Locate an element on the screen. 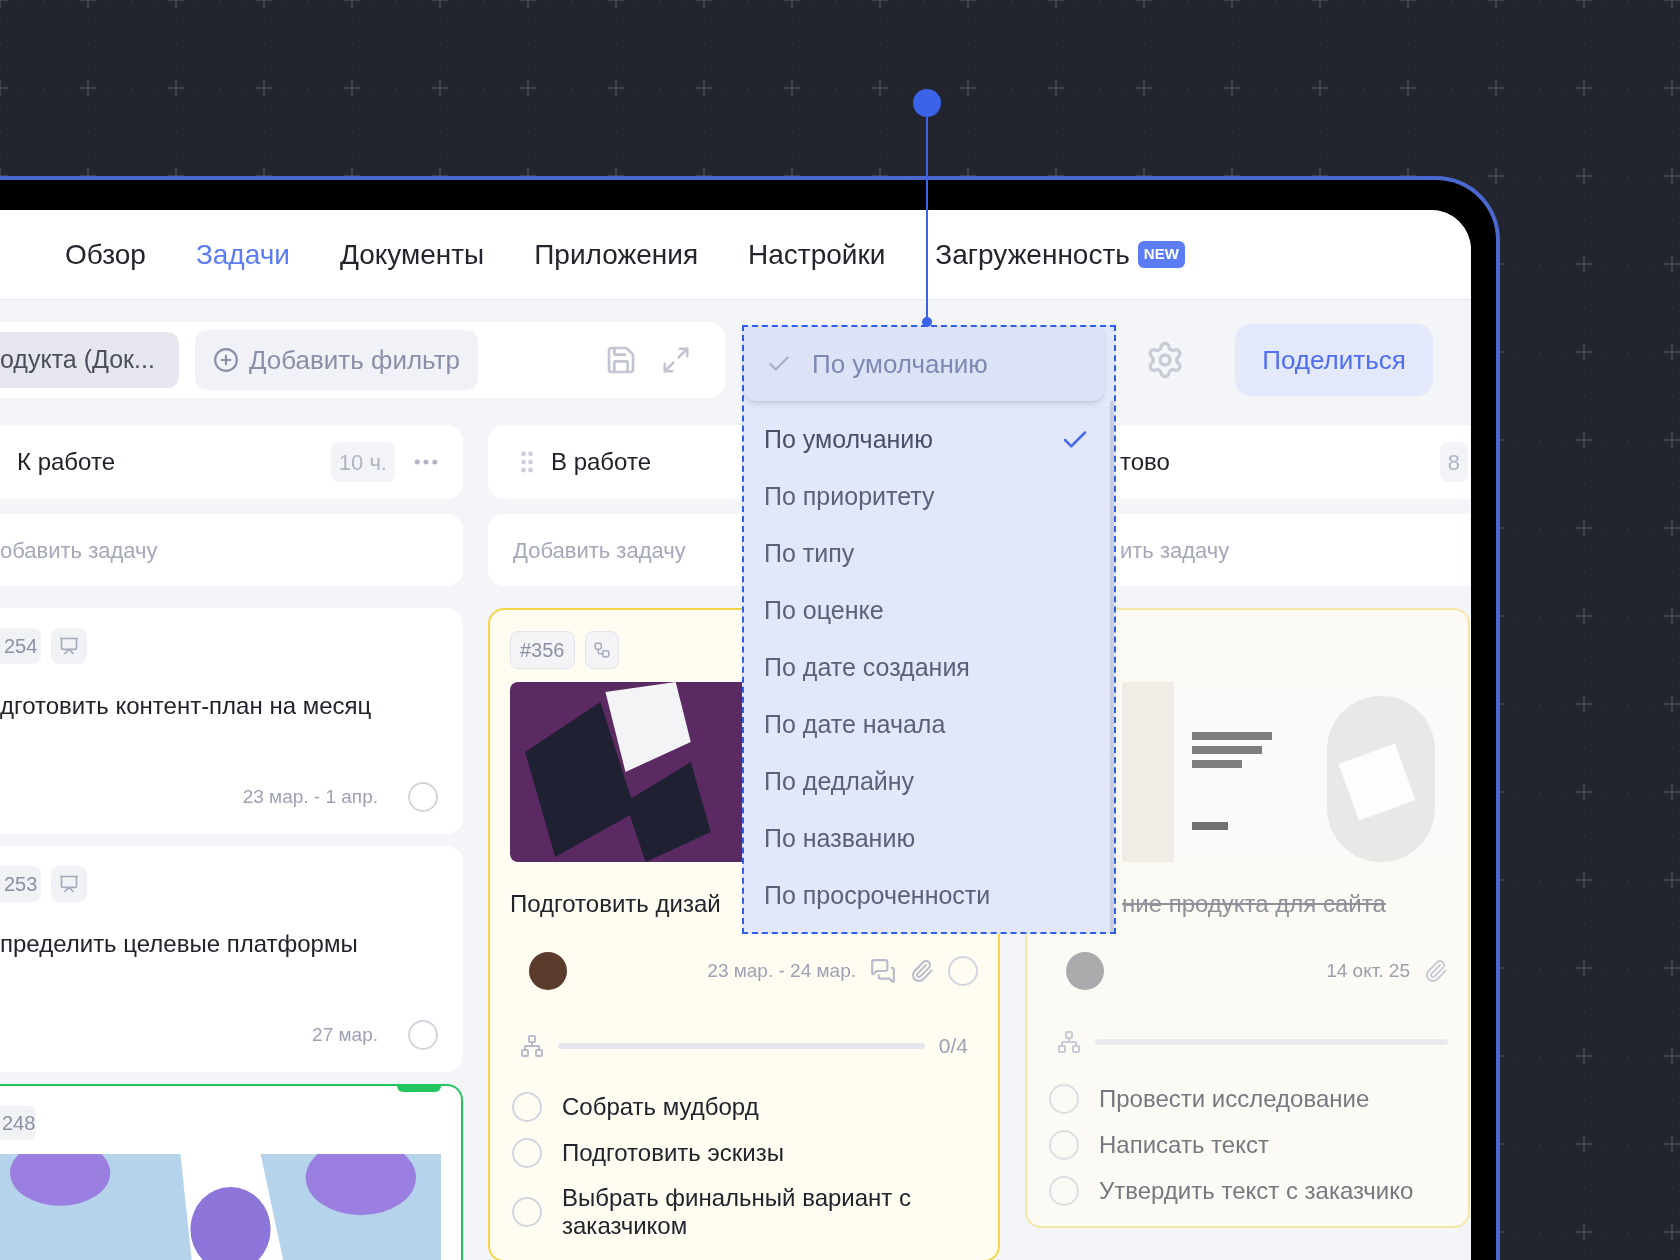  task-date: 23 мар. - 1 апр. is located at coordinates (310, 796).